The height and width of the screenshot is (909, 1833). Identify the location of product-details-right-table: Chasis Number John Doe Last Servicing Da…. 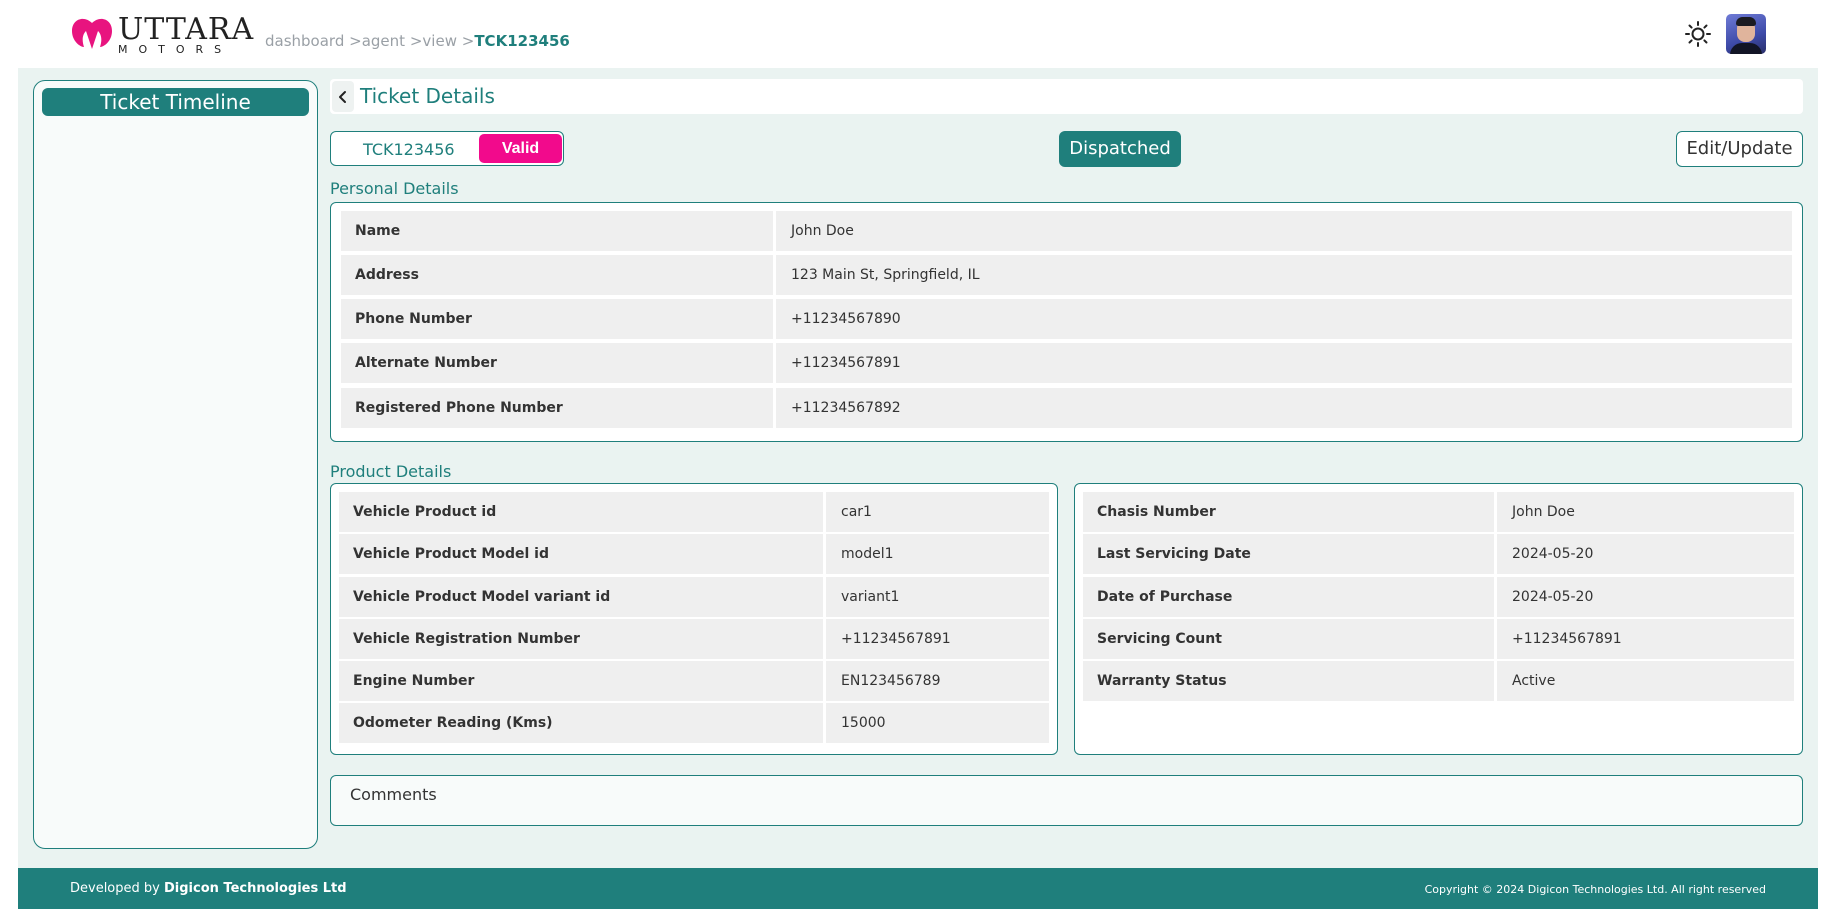
(1438, 619).